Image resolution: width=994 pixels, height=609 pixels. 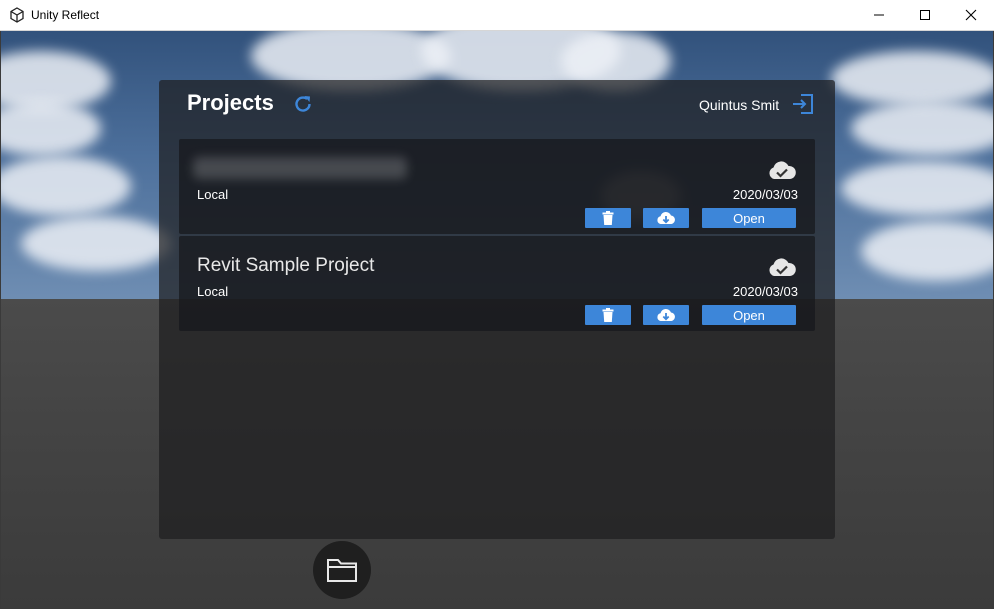 I want to click on minimize-button, so click(x=879, y=15).